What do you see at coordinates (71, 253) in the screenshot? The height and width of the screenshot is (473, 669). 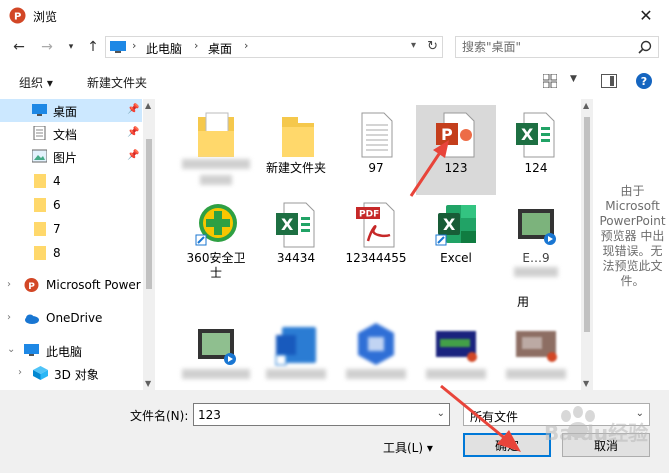 I see `nav-item-folder-8: 8` at bounding box center [71, 253].